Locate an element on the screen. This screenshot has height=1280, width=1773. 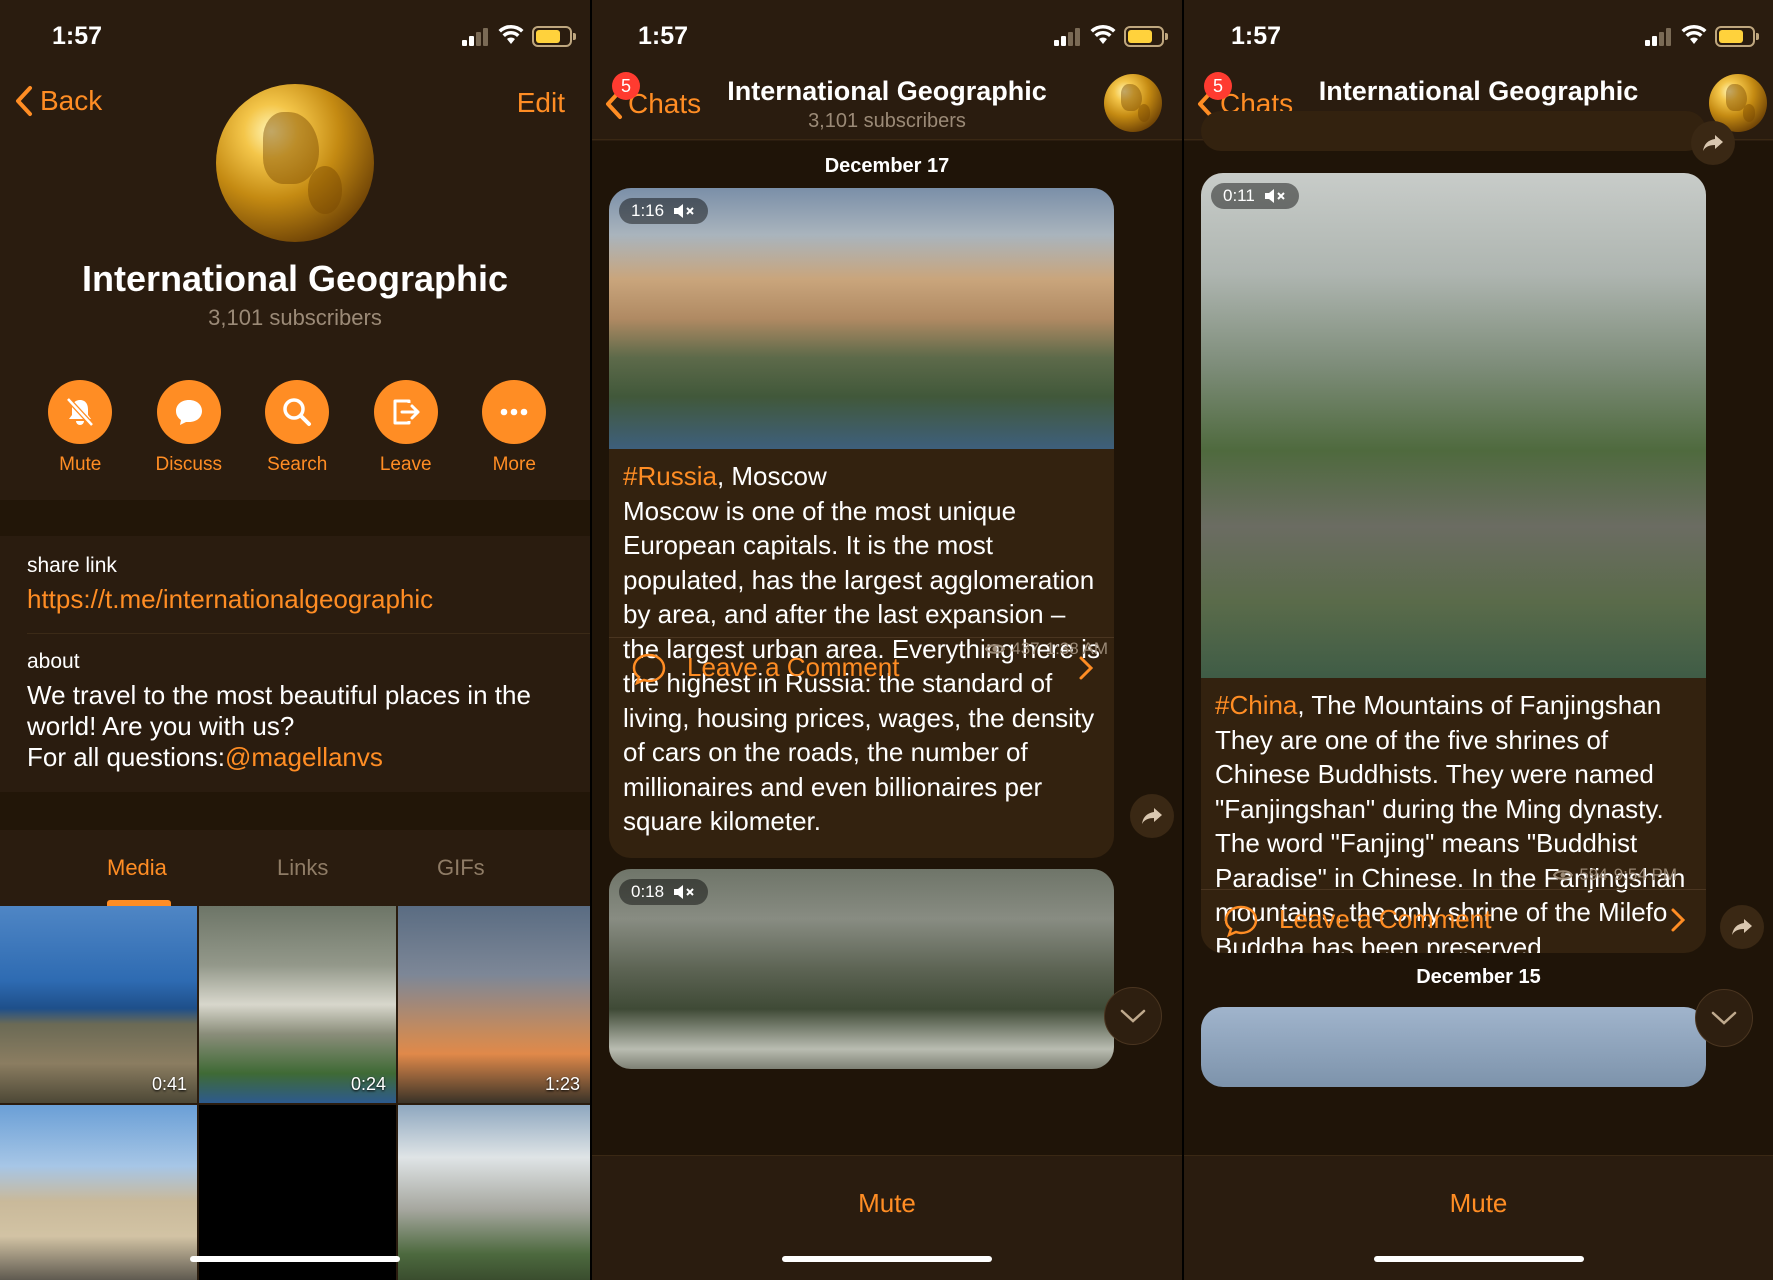
media-grid: 0:41 0:24 1:23 is located at coordinates (295, 1093).